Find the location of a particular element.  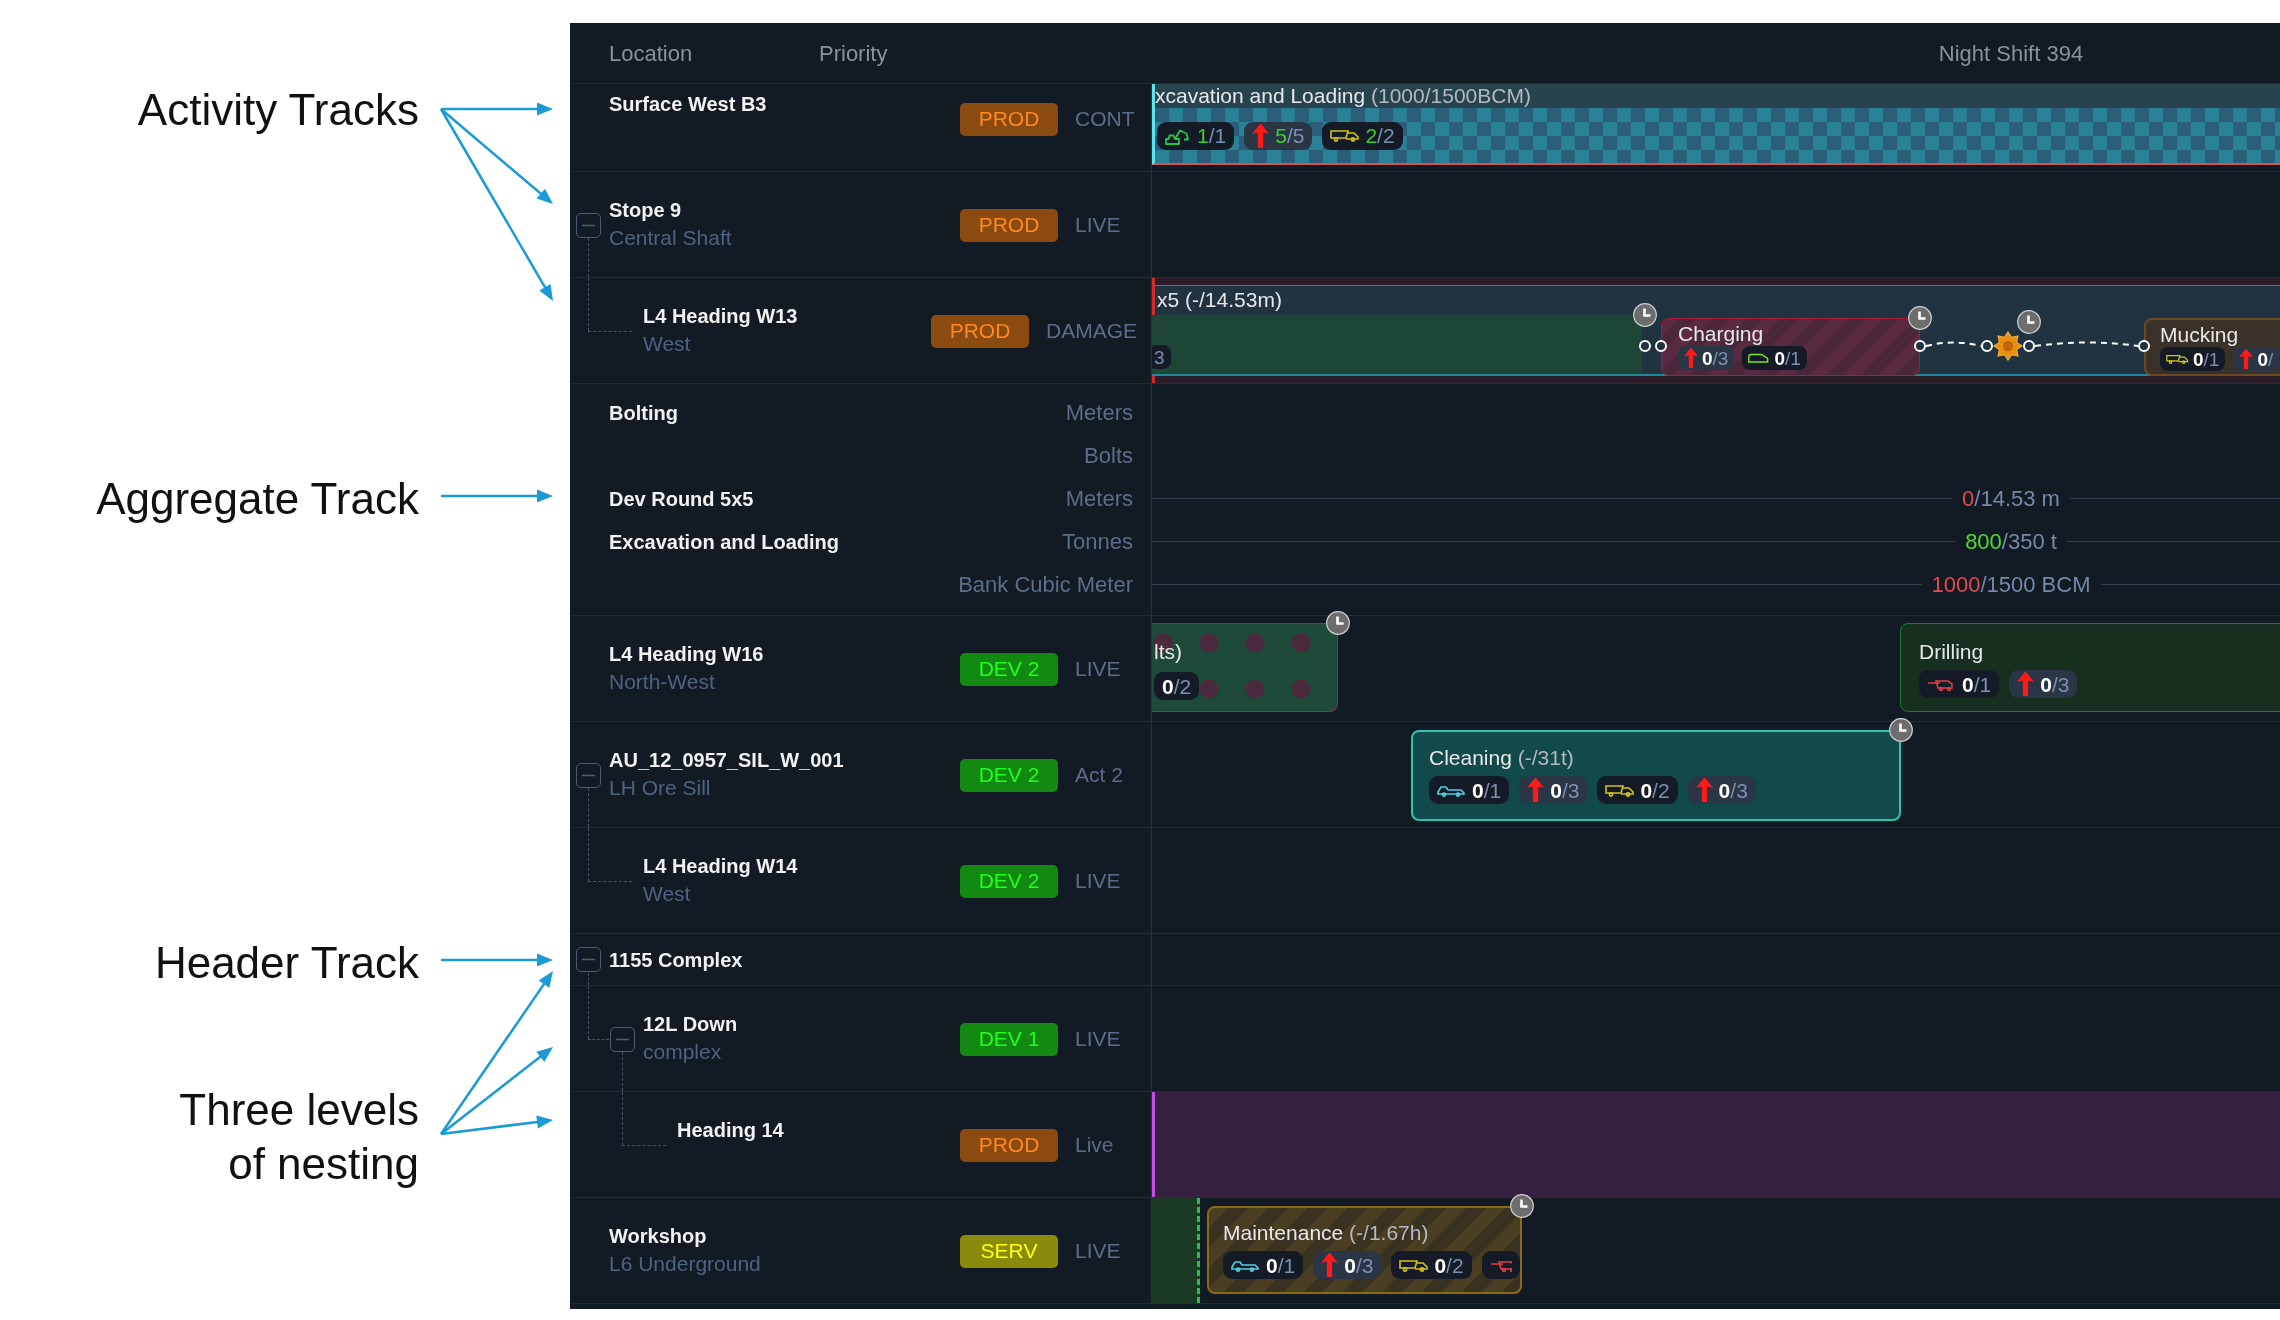

track-status: Act 2 is located at coordinates (1099, 775).